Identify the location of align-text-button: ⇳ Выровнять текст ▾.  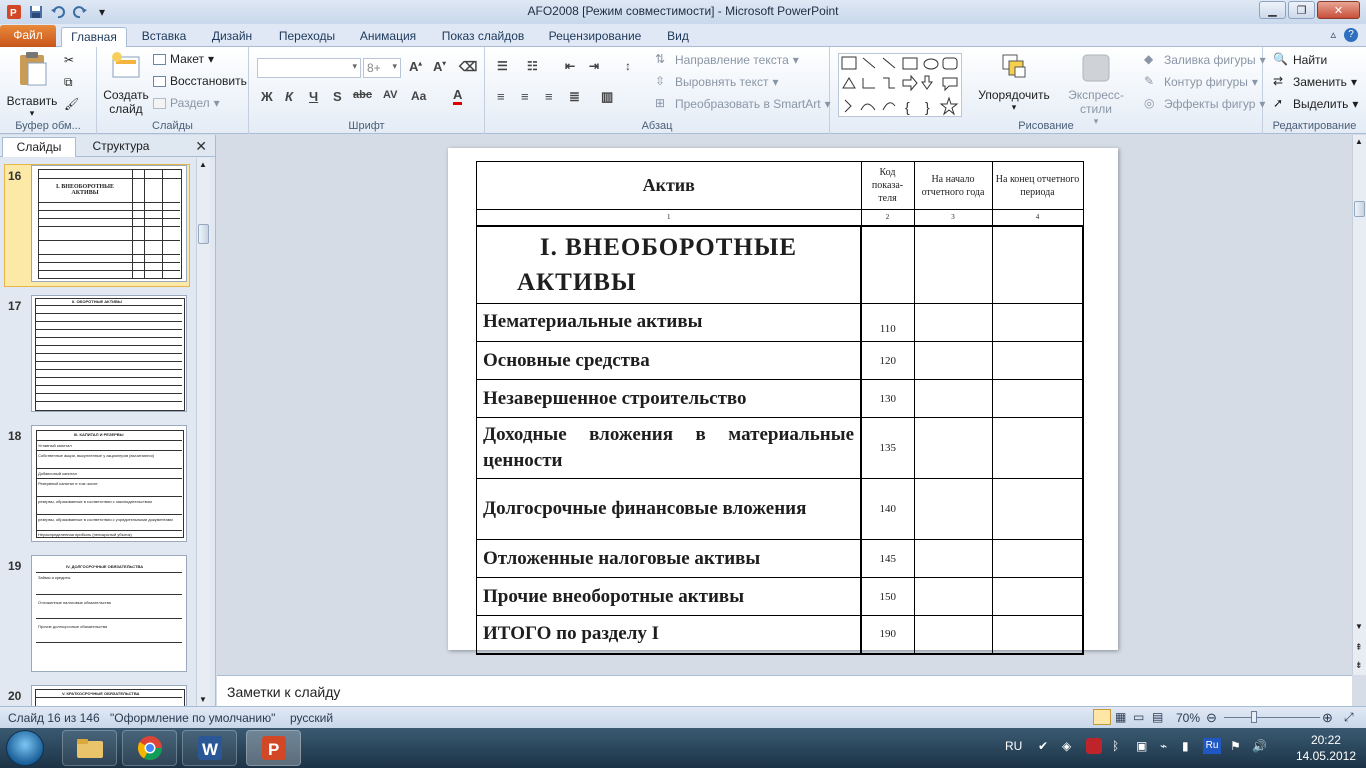
(717, 82).